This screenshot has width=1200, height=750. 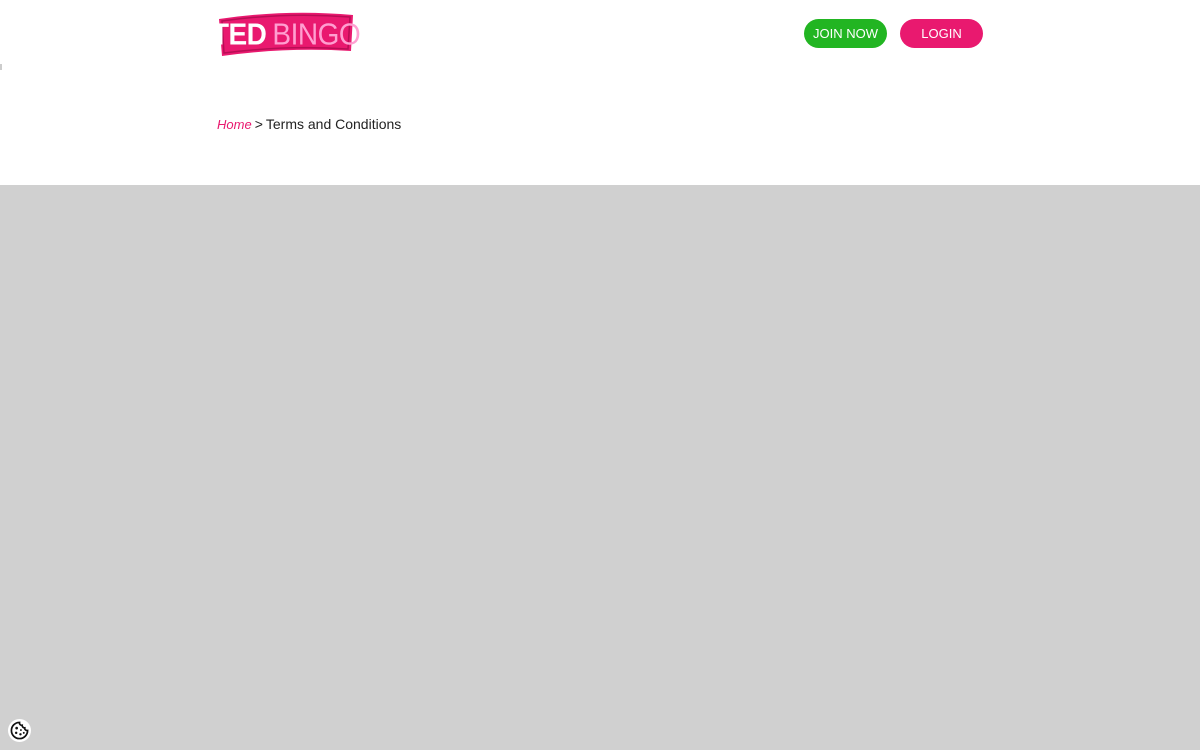 I want to click on login-button: LOGIN, so click(x=941, y=33).